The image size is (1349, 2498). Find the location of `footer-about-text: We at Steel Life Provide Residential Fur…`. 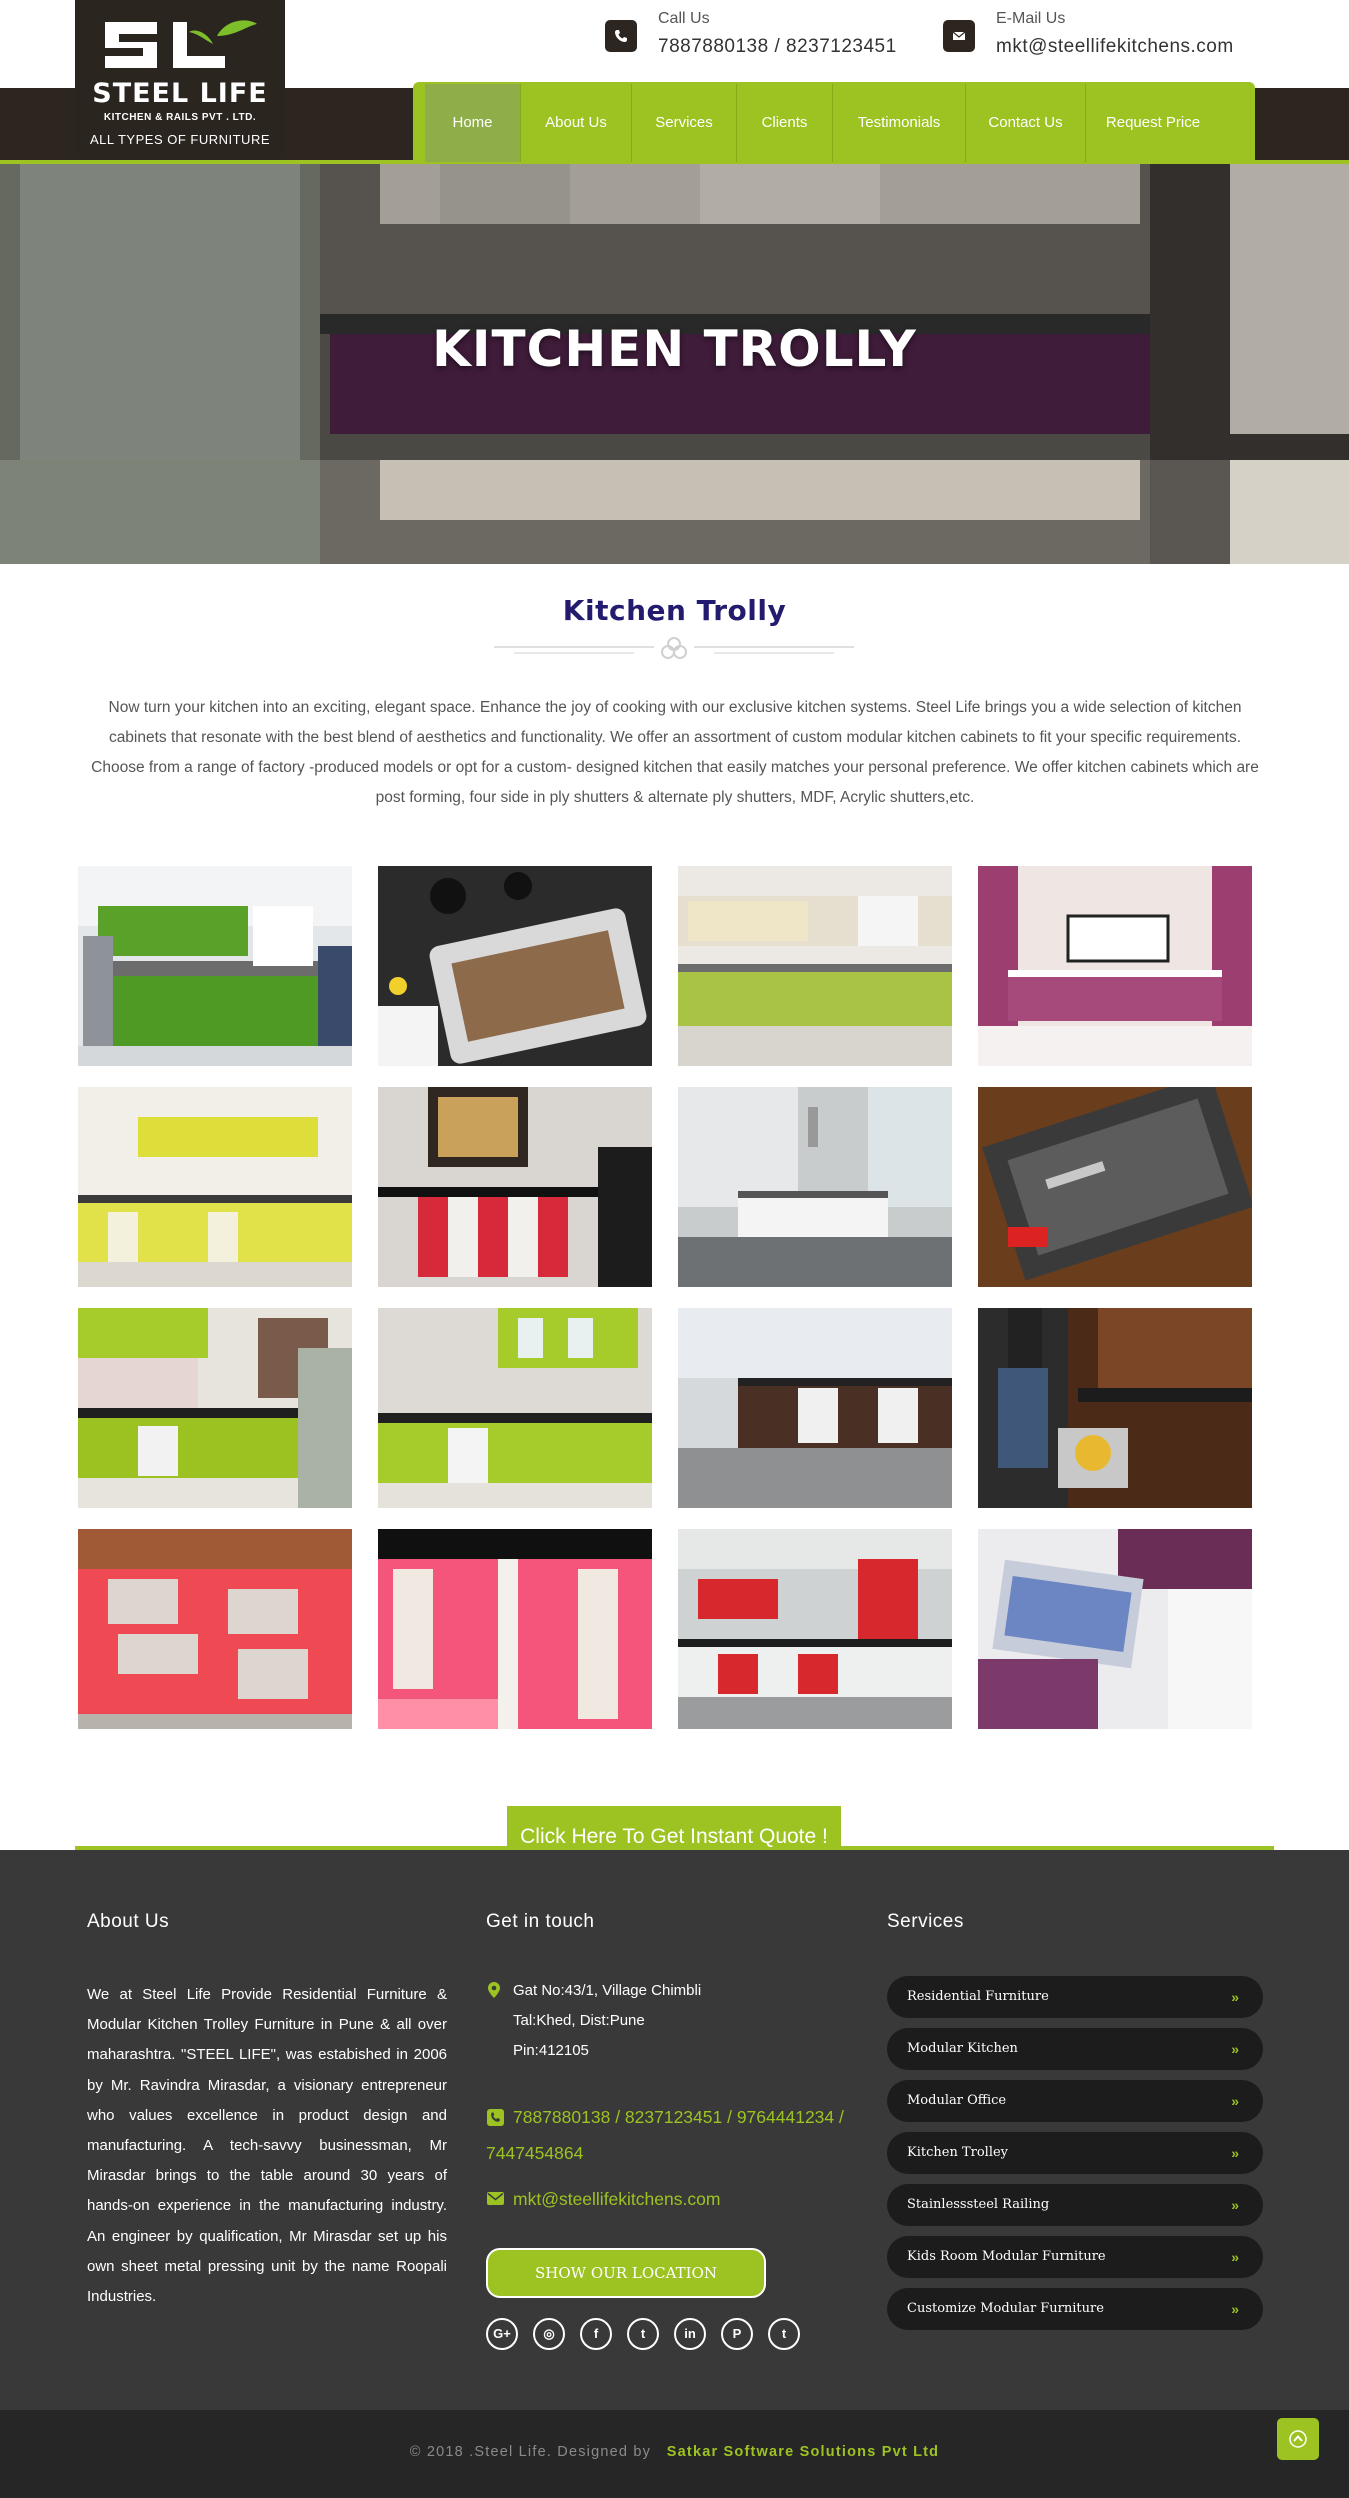

footer-about-text: We at Steel Life Provide Residential Fur… is located at coordinates (267, 2146).